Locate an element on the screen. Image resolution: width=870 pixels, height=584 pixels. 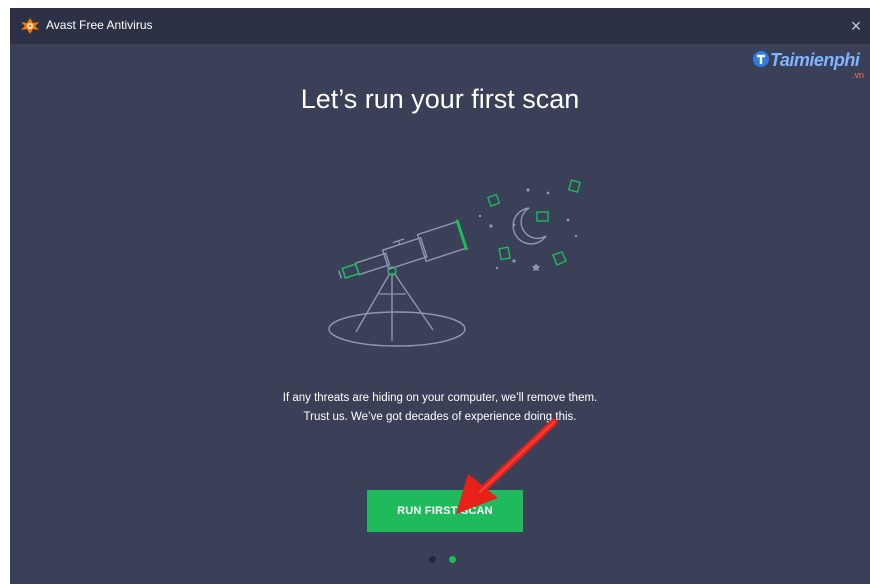
watermark-domain: .vn is located at coordinates (857, 75).